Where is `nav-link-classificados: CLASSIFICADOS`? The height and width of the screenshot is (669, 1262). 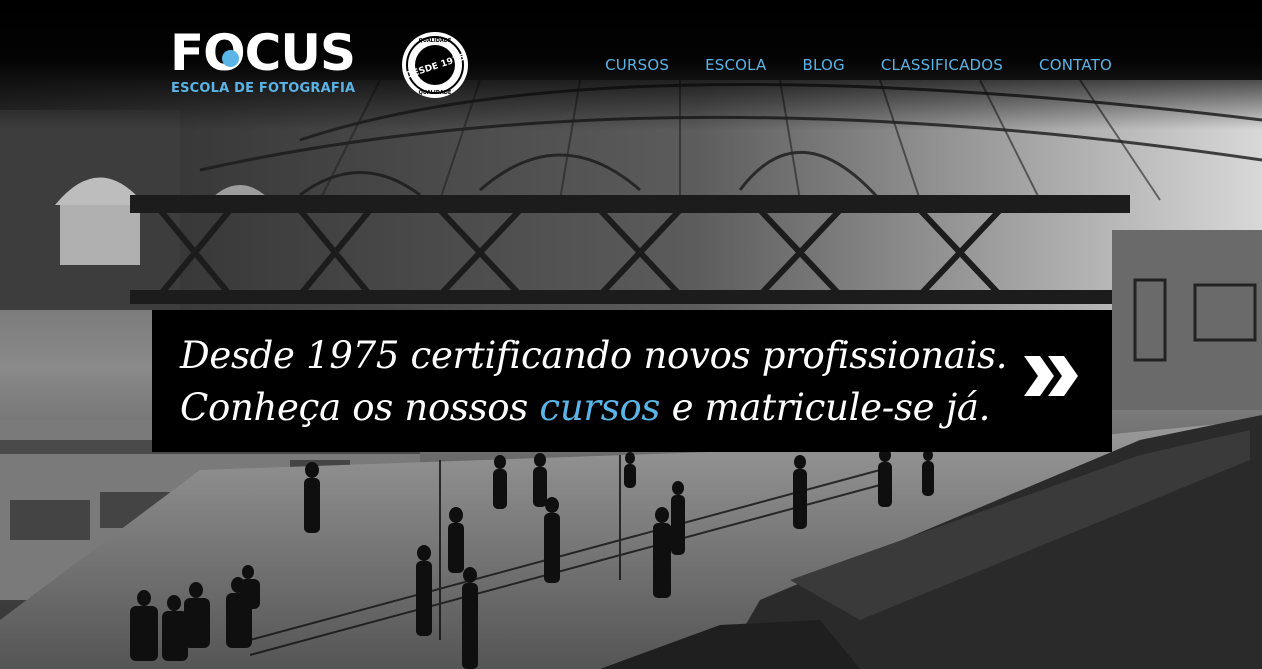 nav-link-classificados: CLASSIFICADOS is located at coordinates (942, 65).